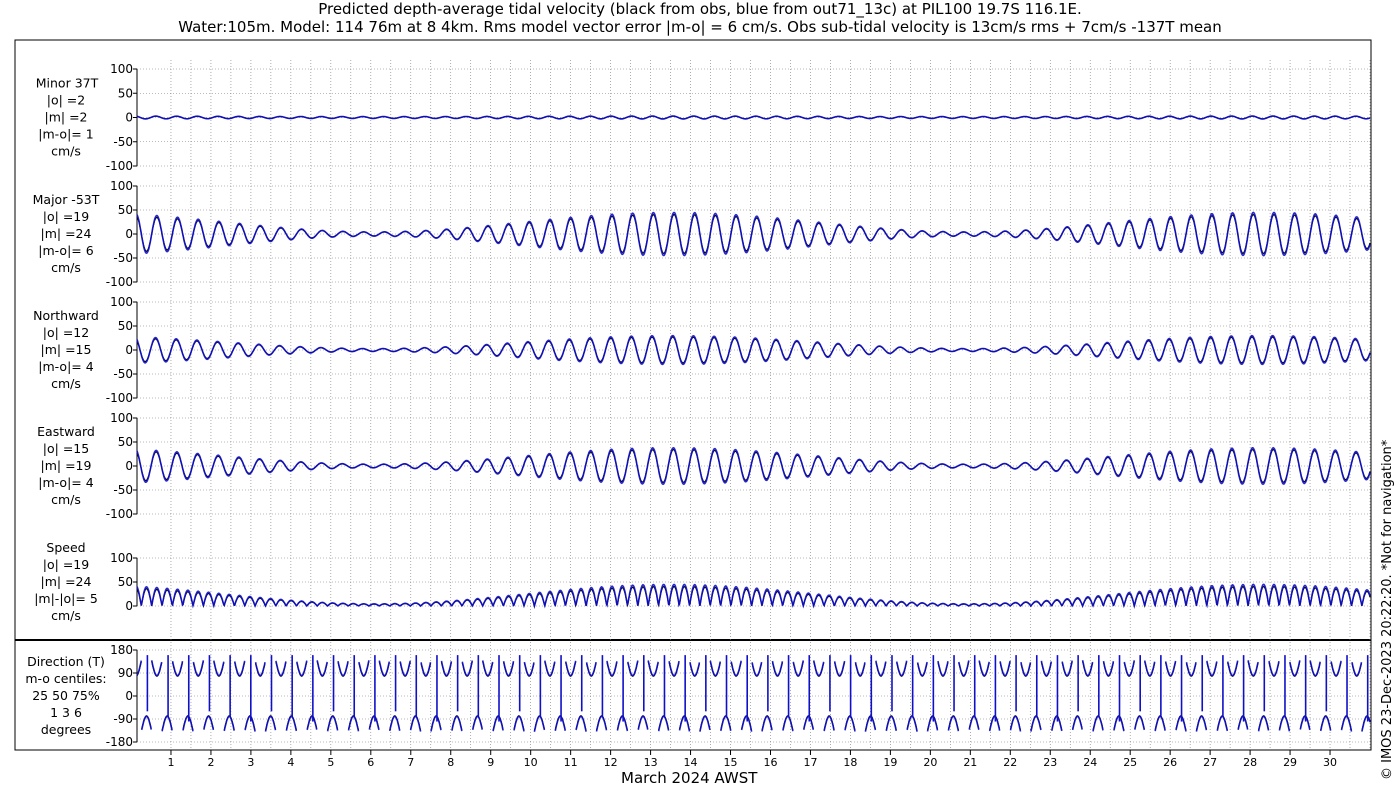 The height and width of the screenshot is (800, 1400). I want to click on x-tick-label: 1, so click(170, 762).